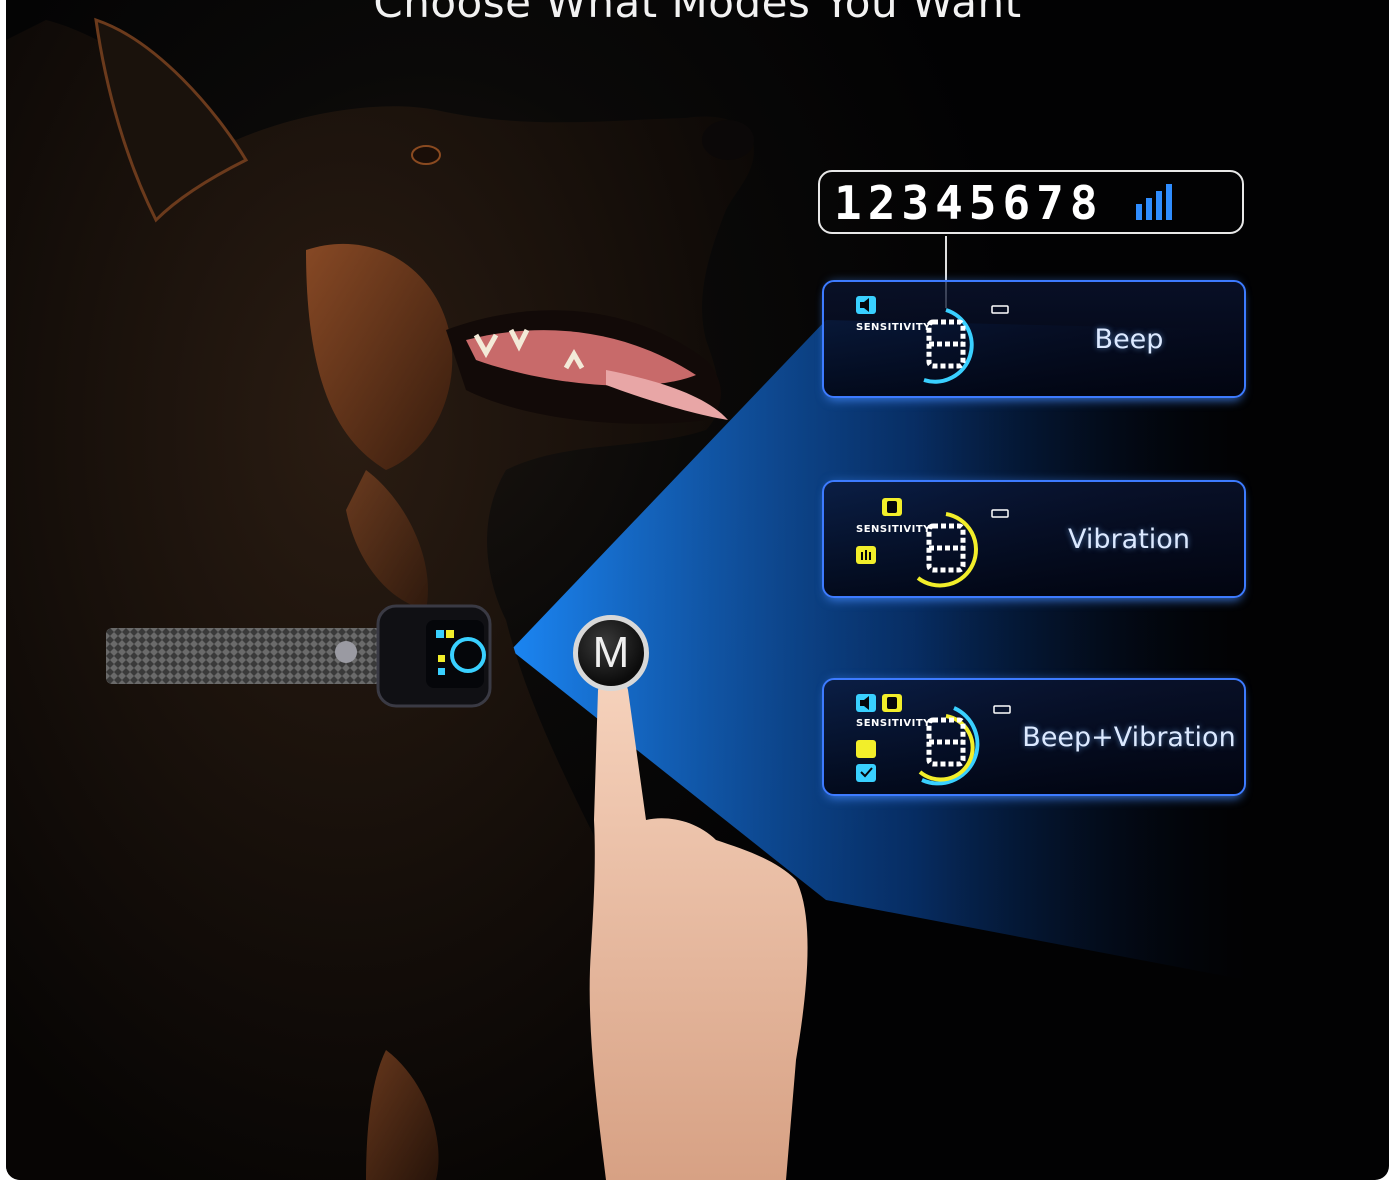 The image size is (1396, 1180). Describe the element at coordinates (1129, 539) in the screenshot. I see `vibration-mode-label: Vibration` at that location.